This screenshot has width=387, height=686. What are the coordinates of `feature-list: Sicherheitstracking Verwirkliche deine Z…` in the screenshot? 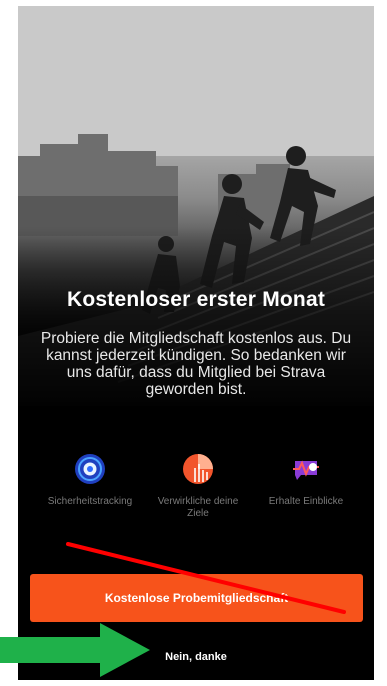 It's located at (198, 486).